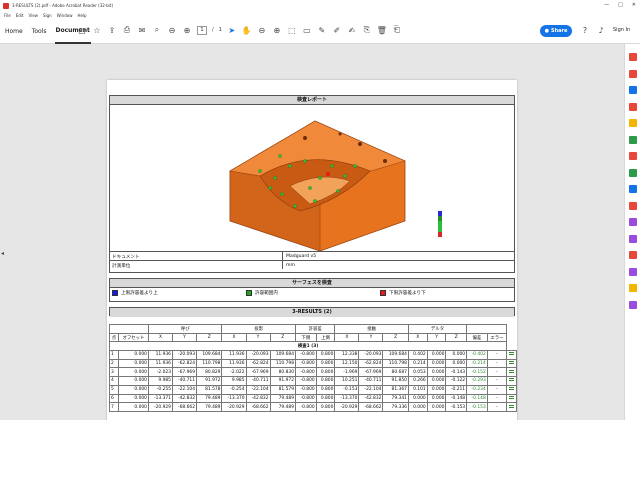 Image resolution: width=640 pixels, height=480 pixels. Describe the element at coordinates (382, 30) in the screenshot. I see `delete-icon: 🗑` at that location.